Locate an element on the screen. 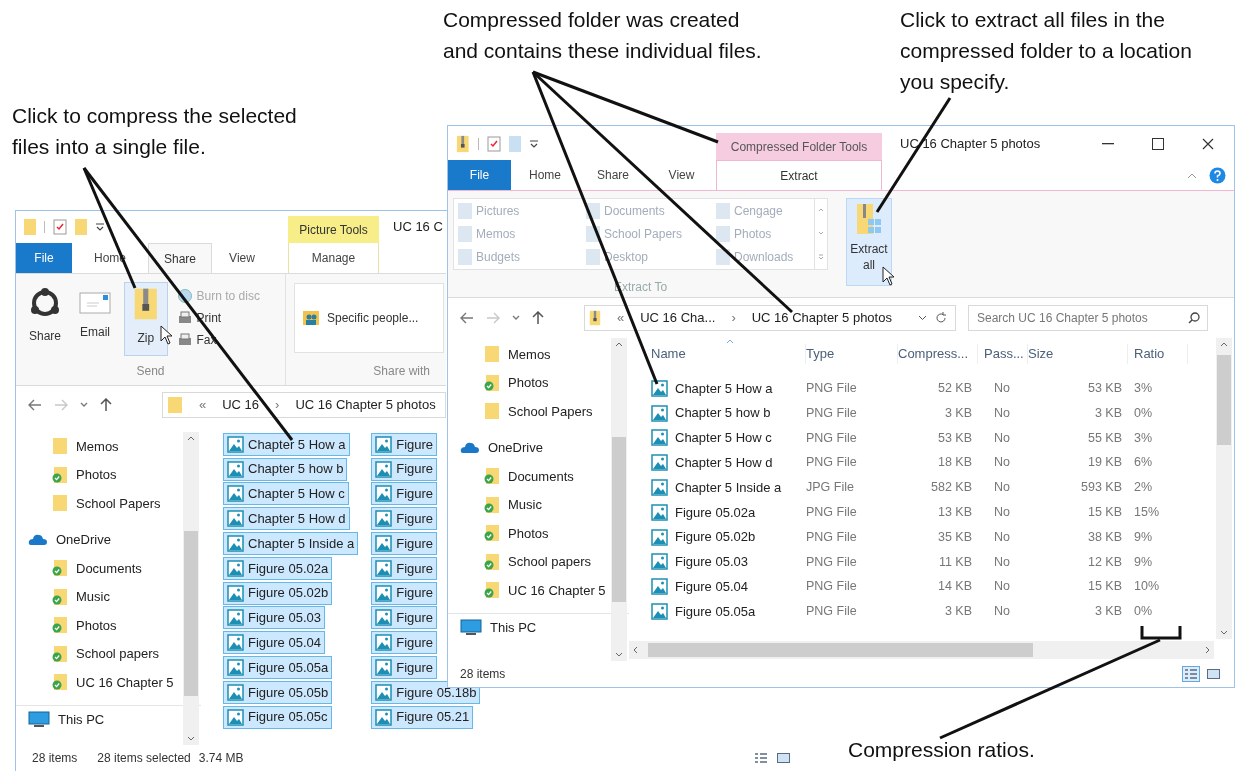 The image size is (1240, 771). file-item: Chapter 5 how b is located at coordinates (285, 469).